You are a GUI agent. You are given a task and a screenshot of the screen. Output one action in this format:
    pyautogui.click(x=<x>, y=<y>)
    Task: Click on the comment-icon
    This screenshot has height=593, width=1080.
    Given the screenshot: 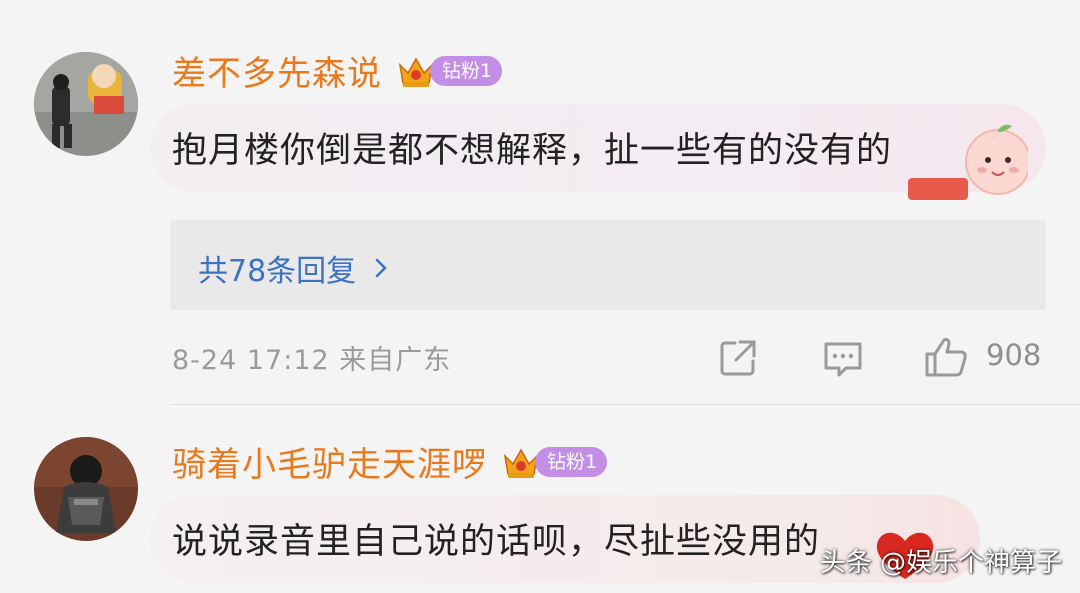 What is the action you would take?
    pyautogui.click(x=843, y=359)
    